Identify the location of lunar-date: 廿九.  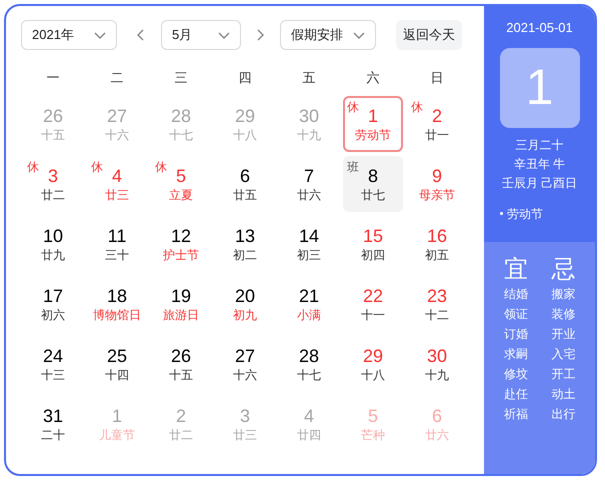
(53, 255).